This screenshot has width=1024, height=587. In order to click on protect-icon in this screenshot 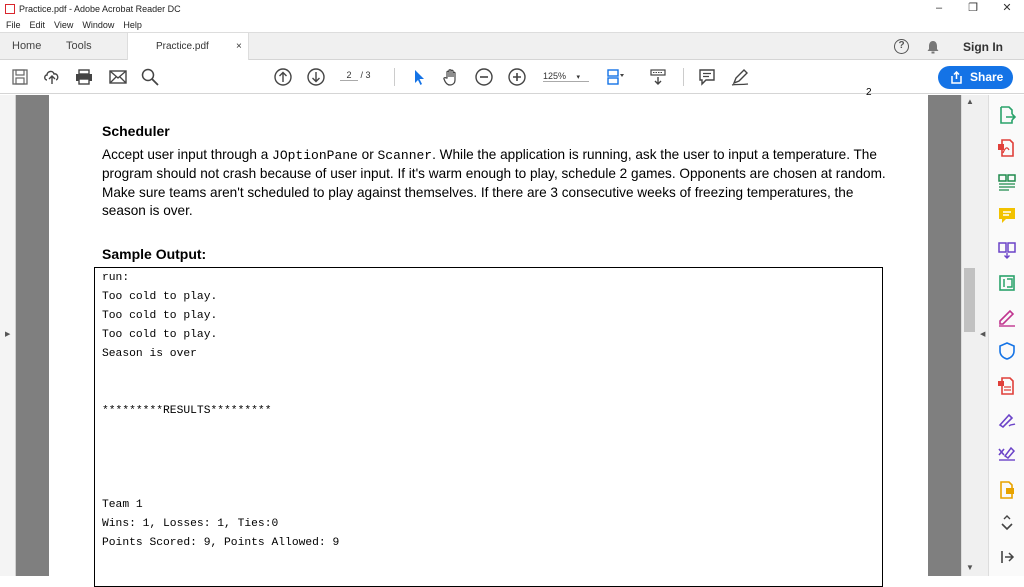, I will do `click(1007, 351)`.